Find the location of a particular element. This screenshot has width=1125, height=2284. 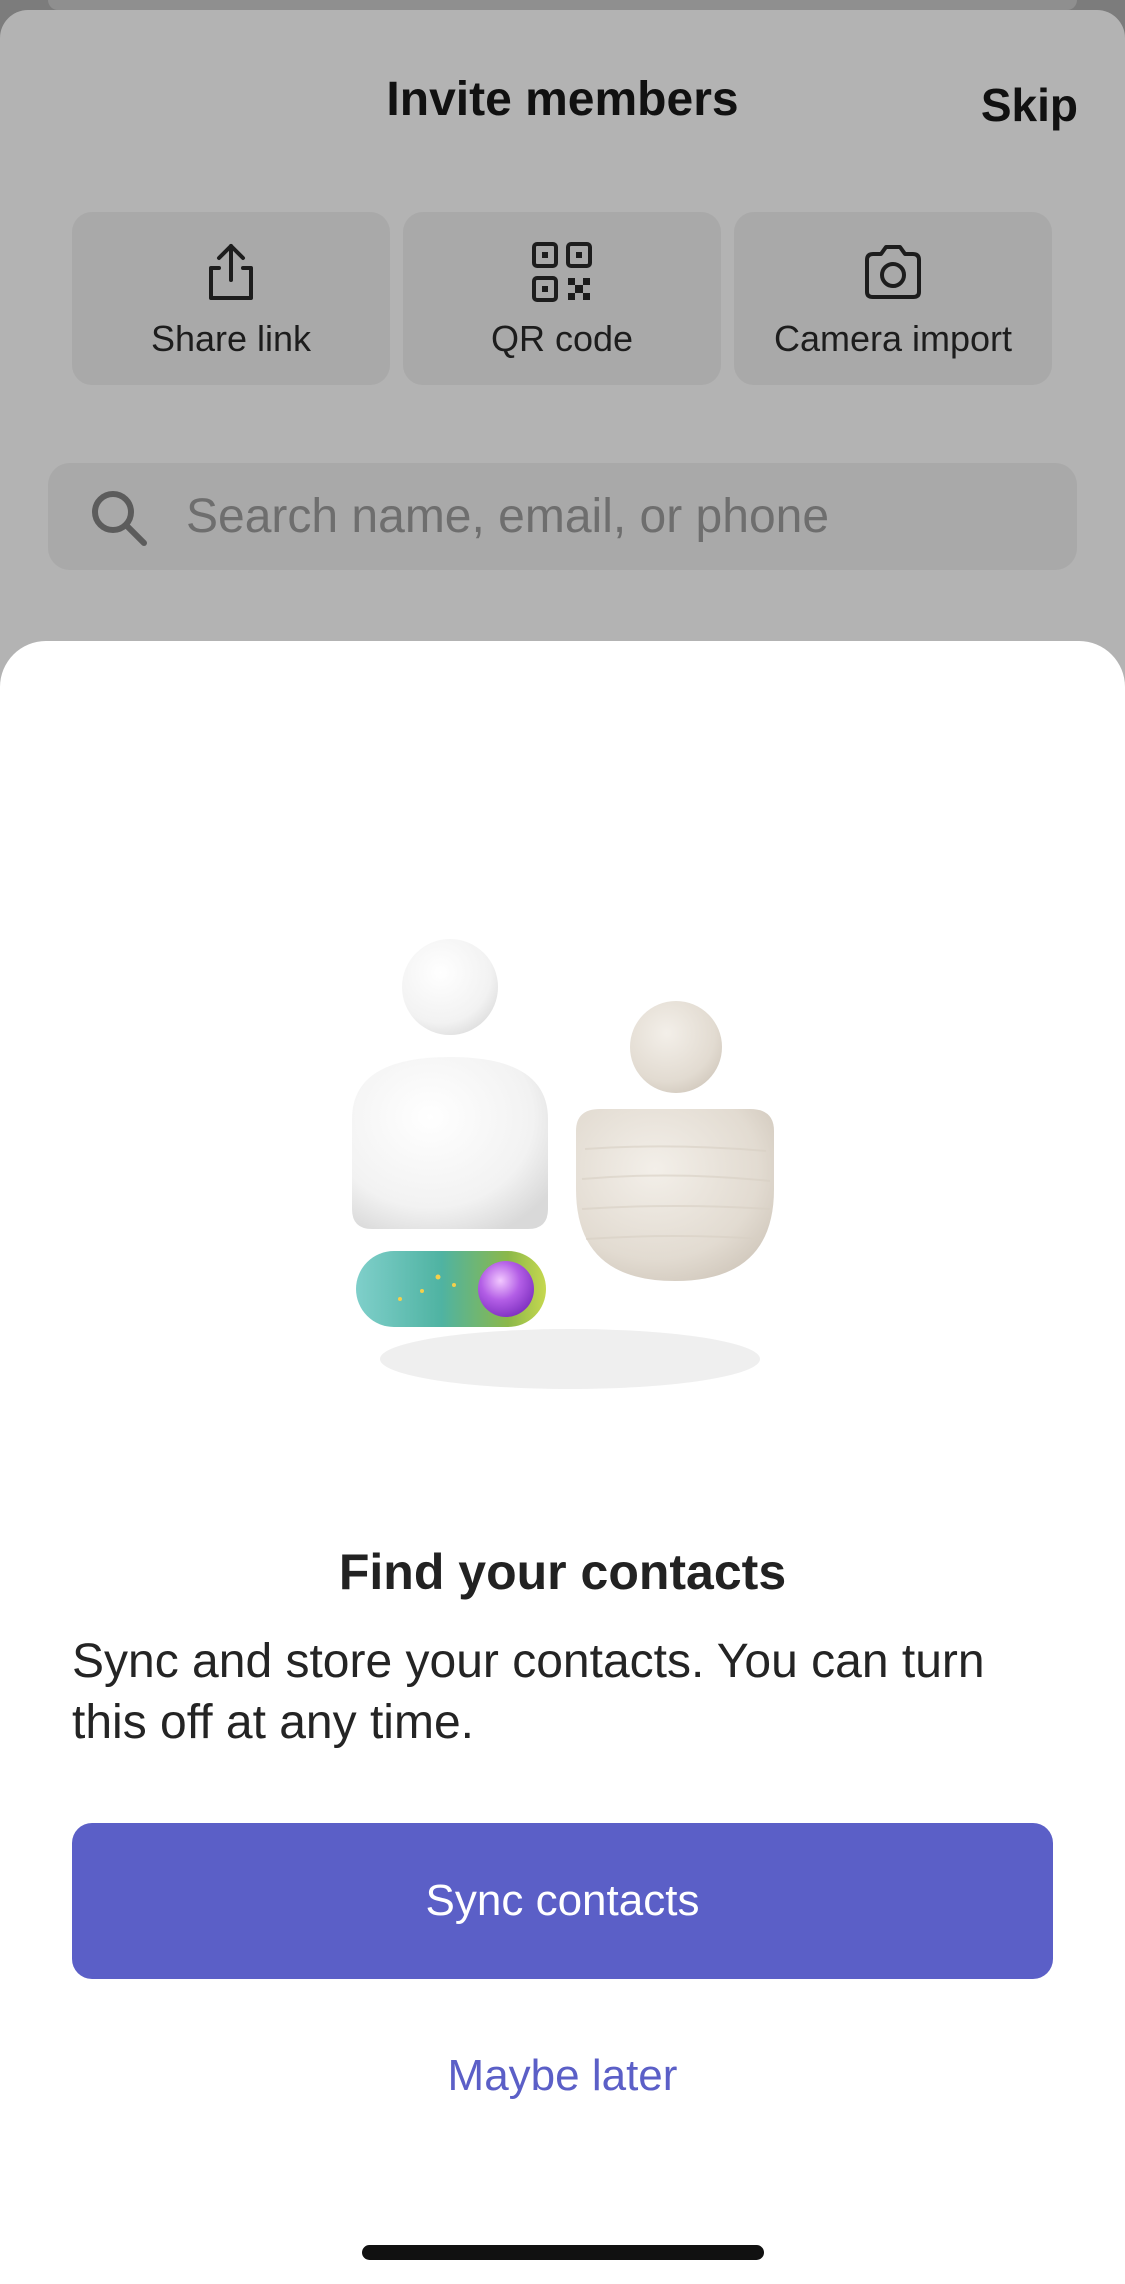

search-icon is located at coordinates (119, 518).